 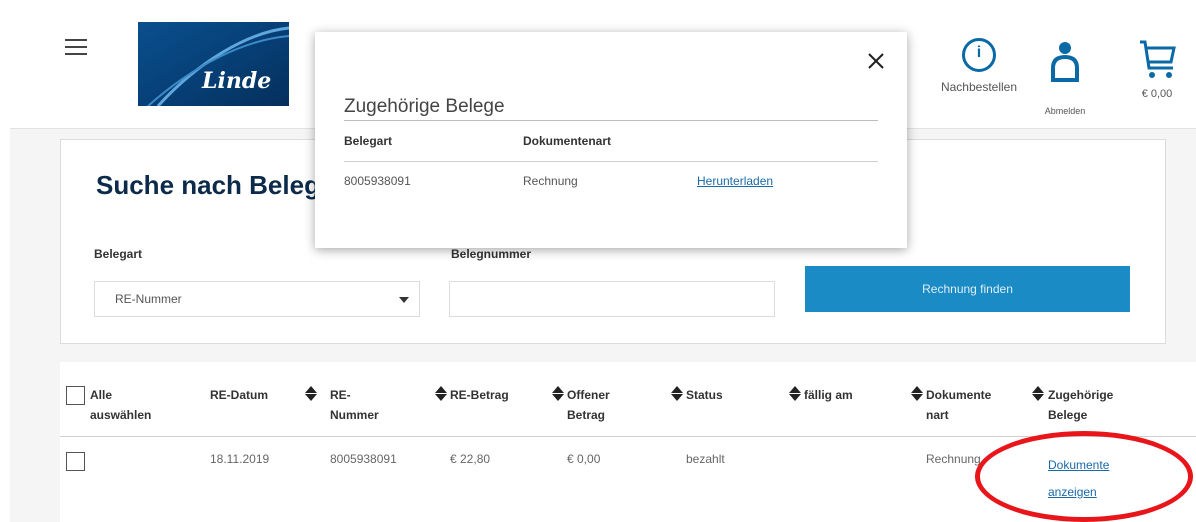 What do you see at coordinates (237, 81) in the screenshot?
I see `logo-text: Linde` at bounding box center [237, 81].